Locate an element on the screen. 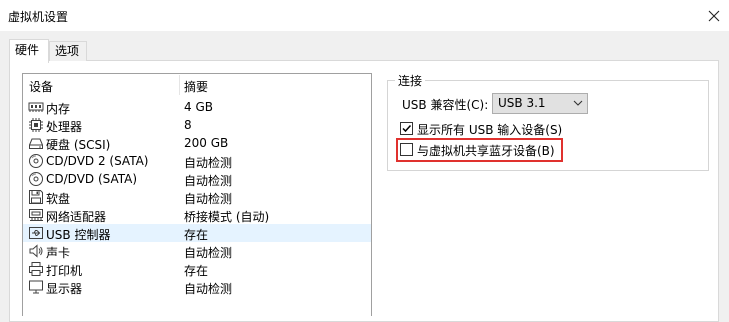  column-header-summary: 摘要 is located at coordinates (196, 86).